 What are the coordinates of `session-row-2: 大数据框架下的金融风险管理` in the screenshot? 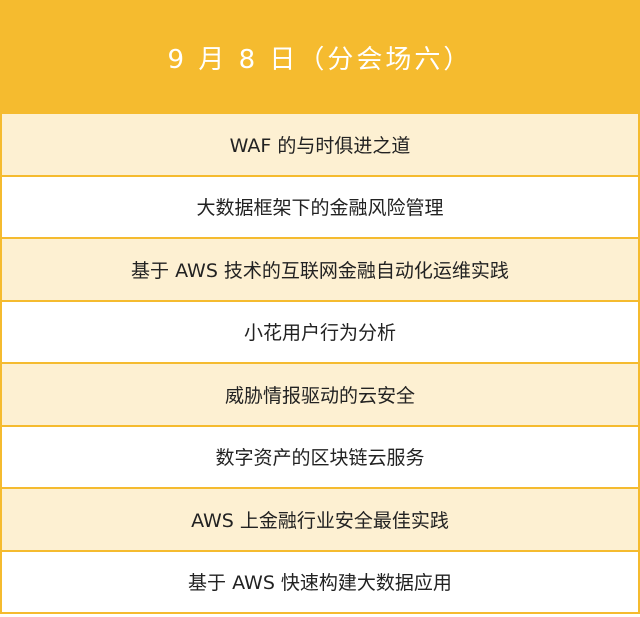 It's located at (320, 207).